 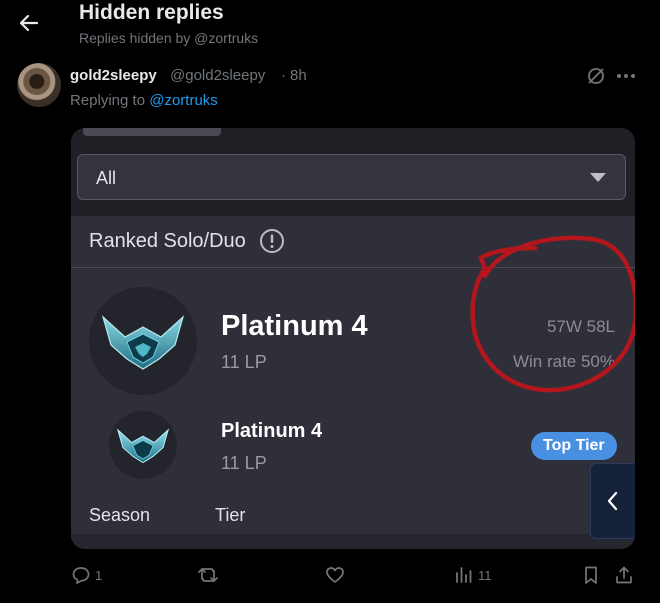 What do you see at coordinates (298, 75) in the screenshot?
I see `tweet-timestamp: 8h` at bounding box center [298, 75].